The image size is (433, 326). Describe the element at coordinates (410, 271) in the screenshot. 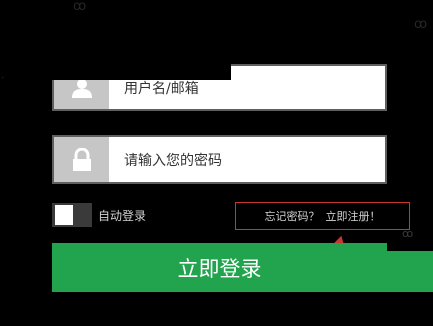

I see `login-button-extension` at that location.